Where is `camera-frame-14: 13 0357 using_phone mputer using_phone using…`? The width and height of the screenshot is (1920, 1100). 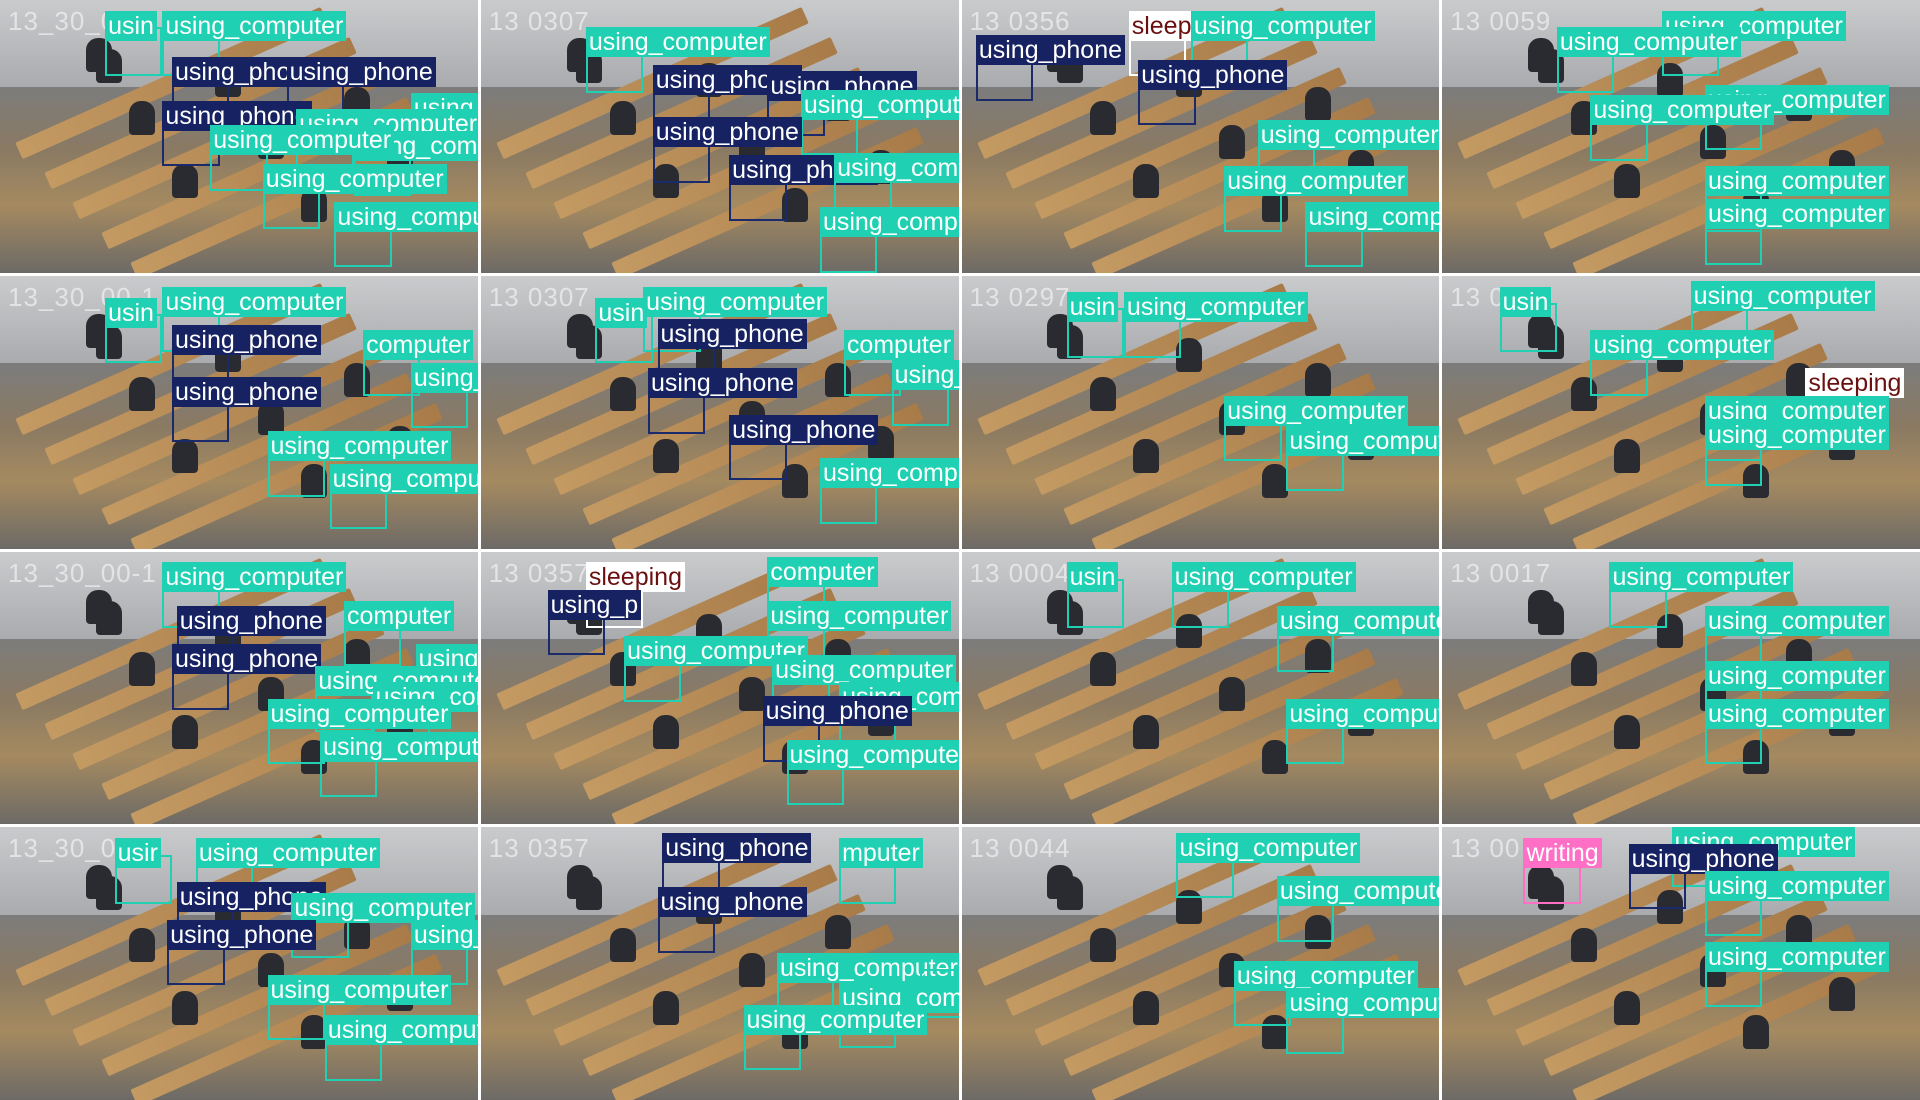
camera-frame-14: 13 0357 using_phone mputer using_phone using… is located at coordinates (719, 963).